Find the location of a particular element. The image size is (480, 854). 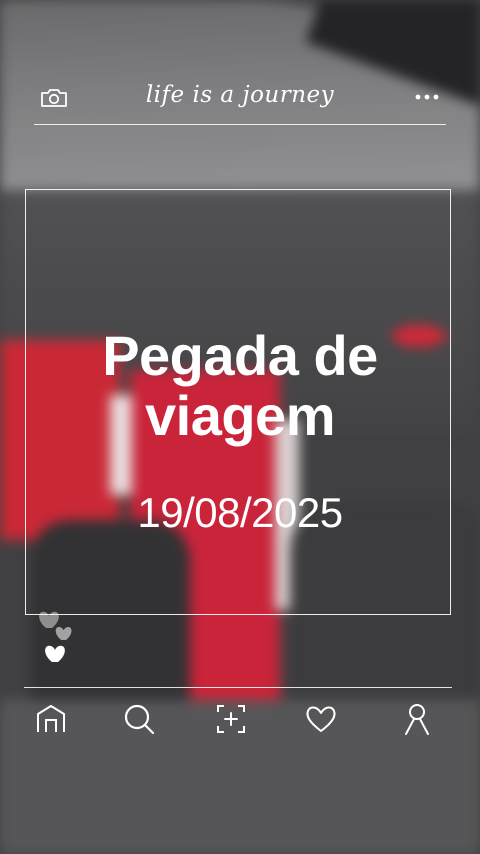

likes-icon is located at coordinates (321, 719).